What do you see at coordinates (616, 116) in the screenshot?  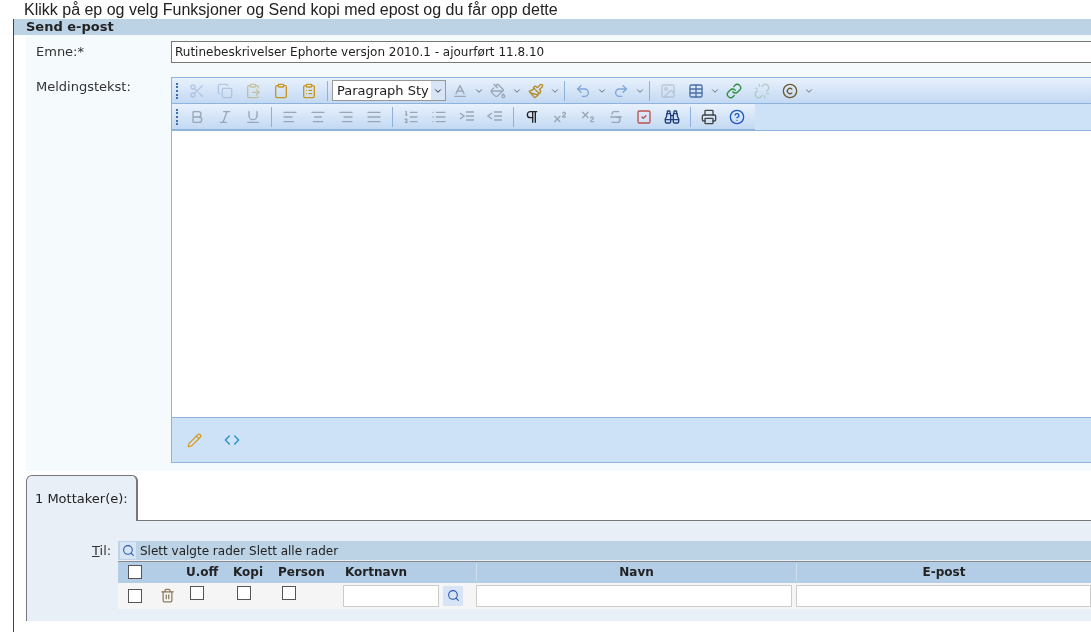 I see `strikethrough-icon` at bounding box center [616, 116].